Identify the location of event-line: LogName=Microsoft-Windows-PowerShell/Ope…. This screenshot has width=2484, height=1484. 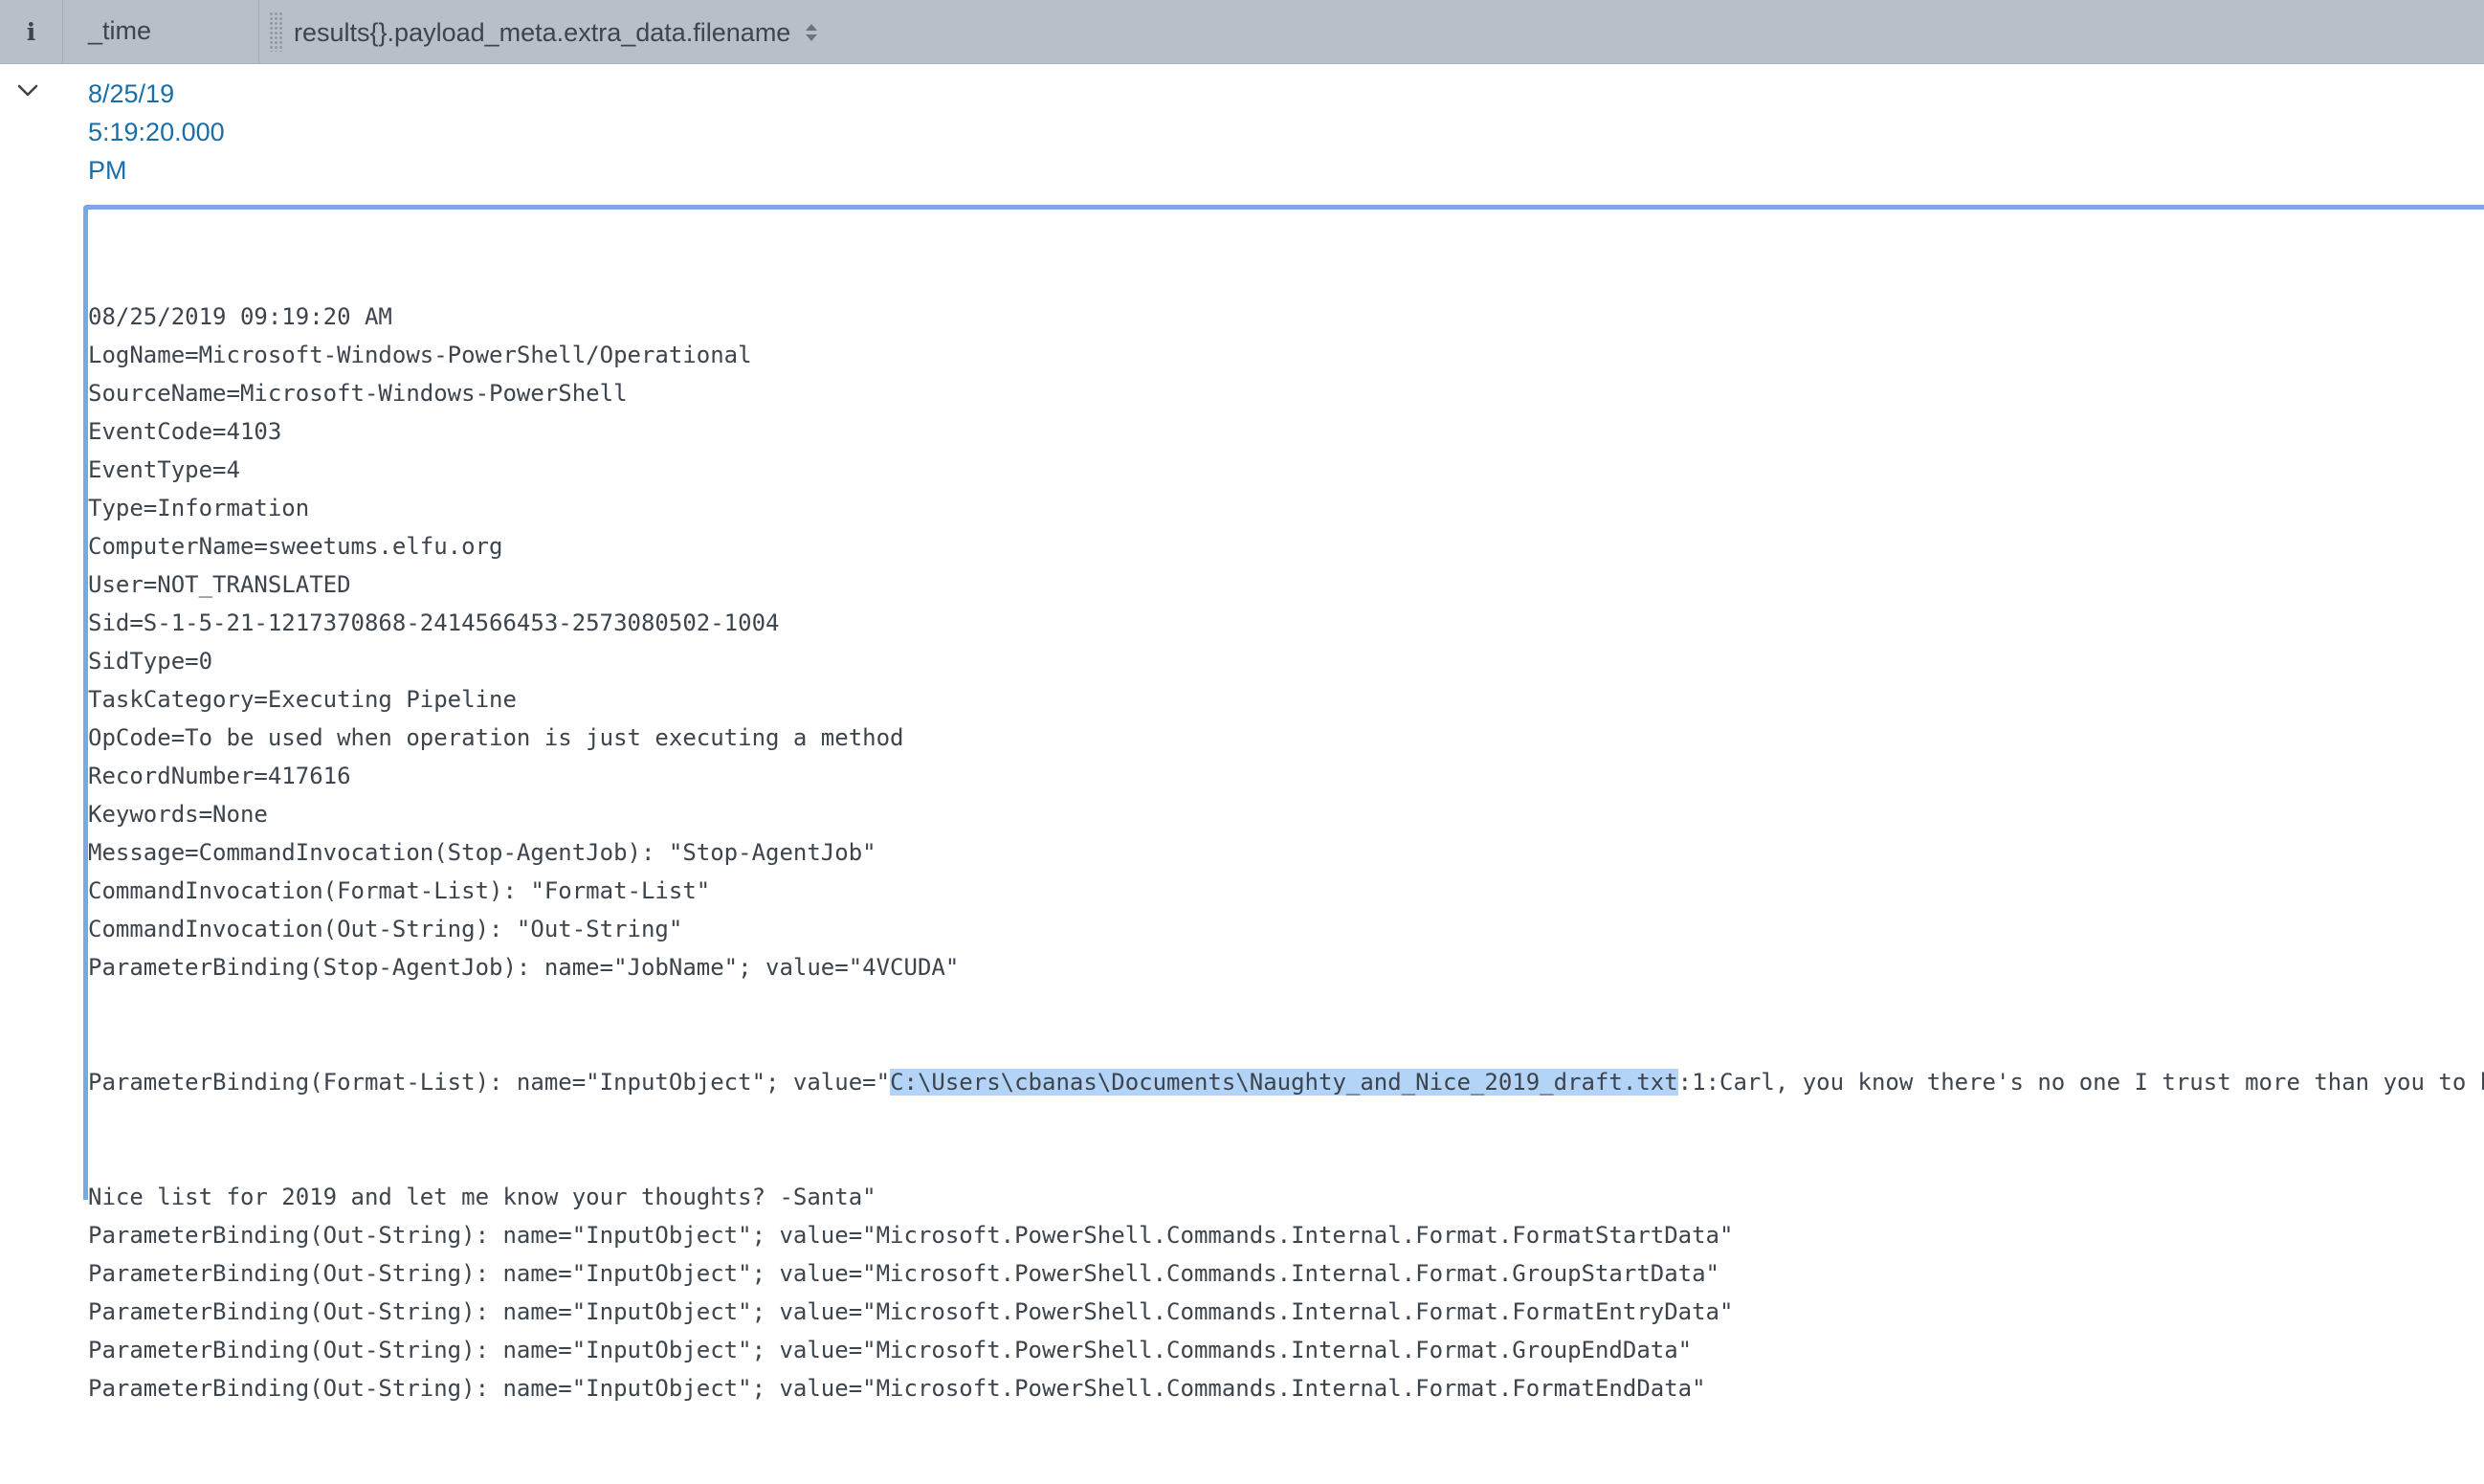
(420, 355).